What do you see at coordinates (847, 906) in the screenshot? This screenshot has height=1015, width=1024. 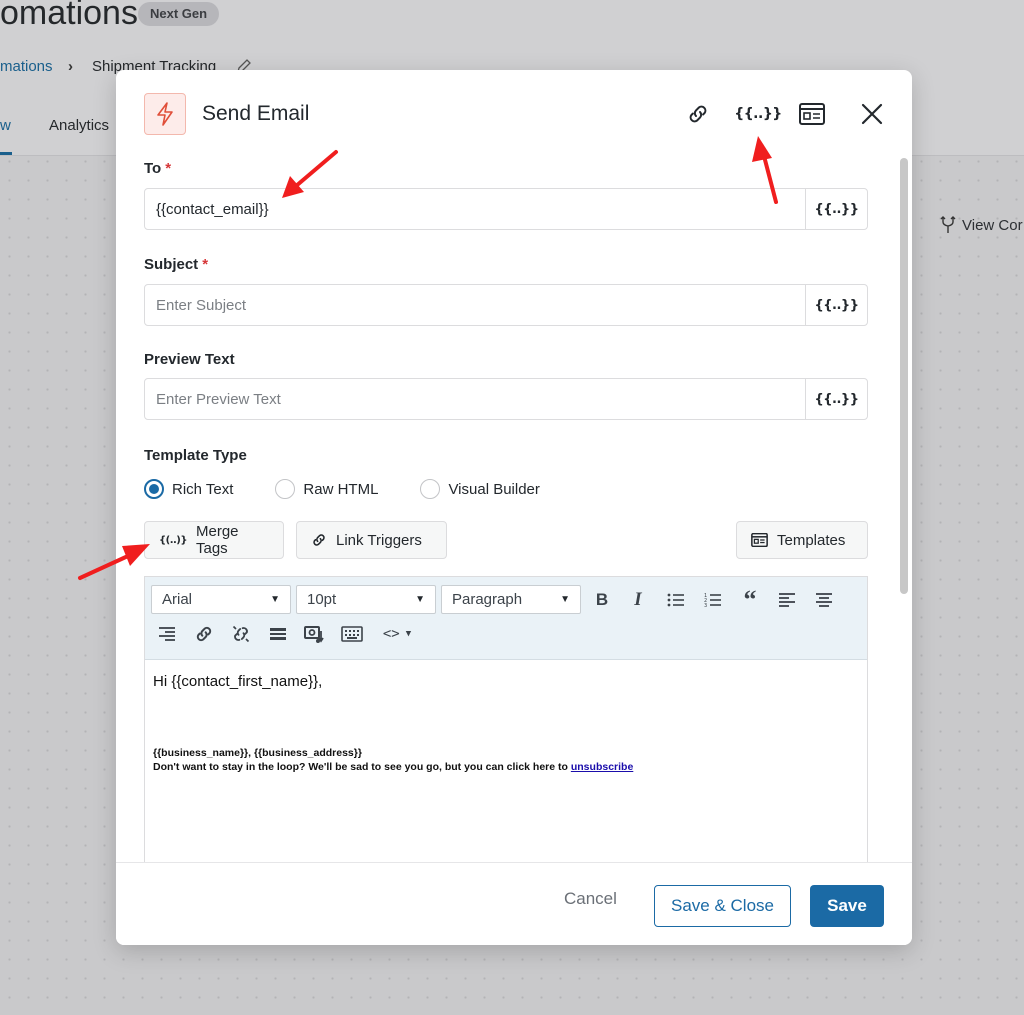 I see `save-button: Save` at bounding box center [847, 906].